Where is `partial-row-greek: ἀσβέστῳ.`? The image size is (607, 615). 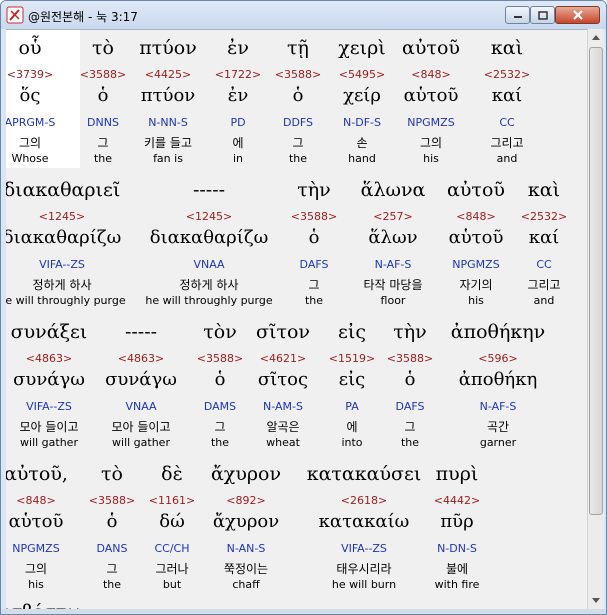 partial-row-greek: ἀσβέστῳ. is located at coordinates (47, 605).